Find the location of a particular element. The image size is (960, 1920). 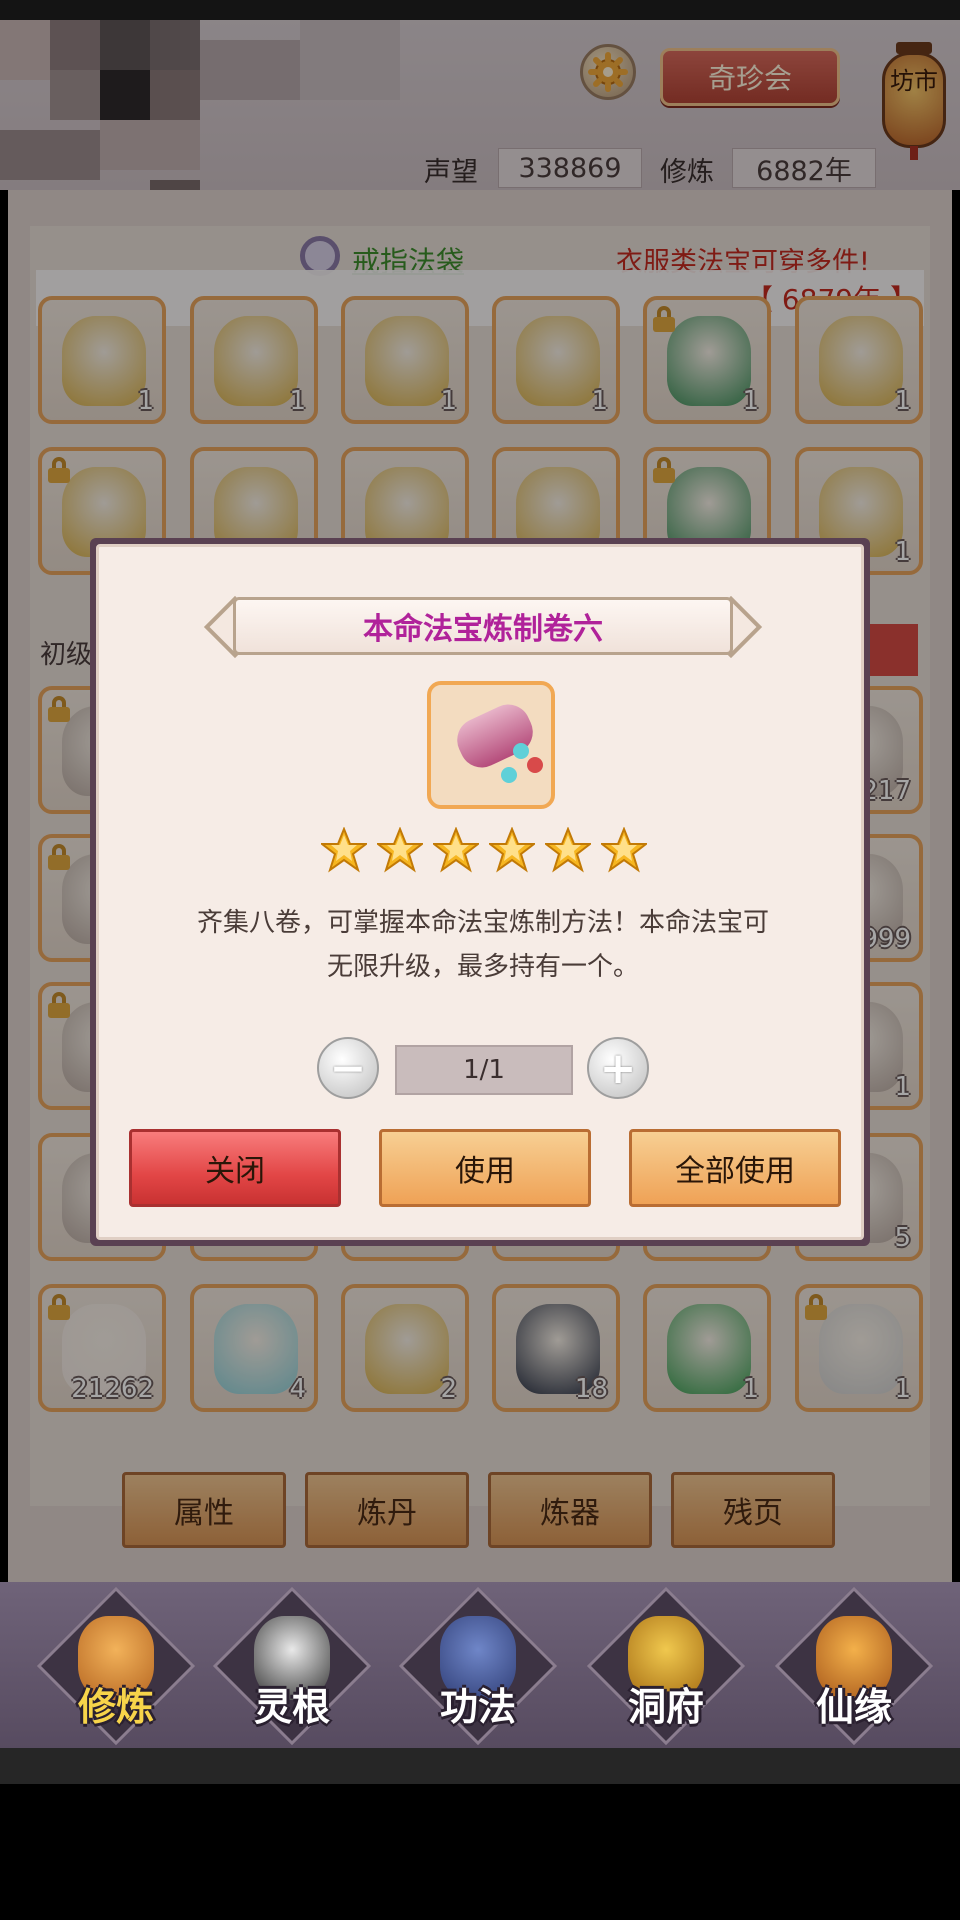

decrease-button: − is located at coordinates (348, 1068).